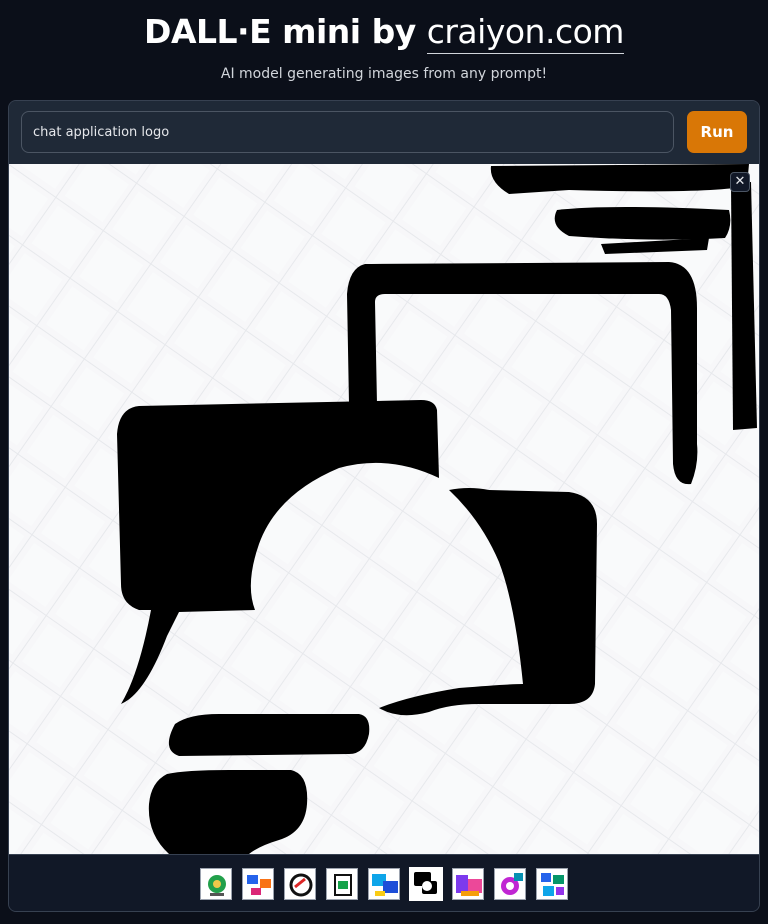 This screenshot has width=768, height=924. Describe the element at coordinates (740, 182) in the screenshot. I see `close-image-button: ✕` at that location.